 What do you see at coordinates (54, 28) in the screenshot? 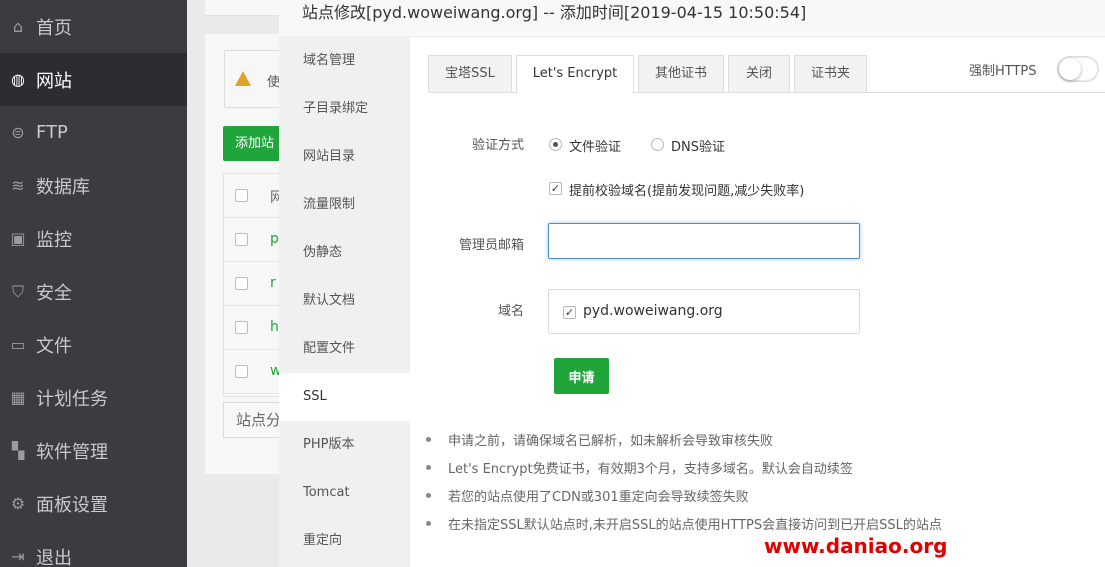
I see `sidebar-item-label: 首页` at bounding box center [54, 28].